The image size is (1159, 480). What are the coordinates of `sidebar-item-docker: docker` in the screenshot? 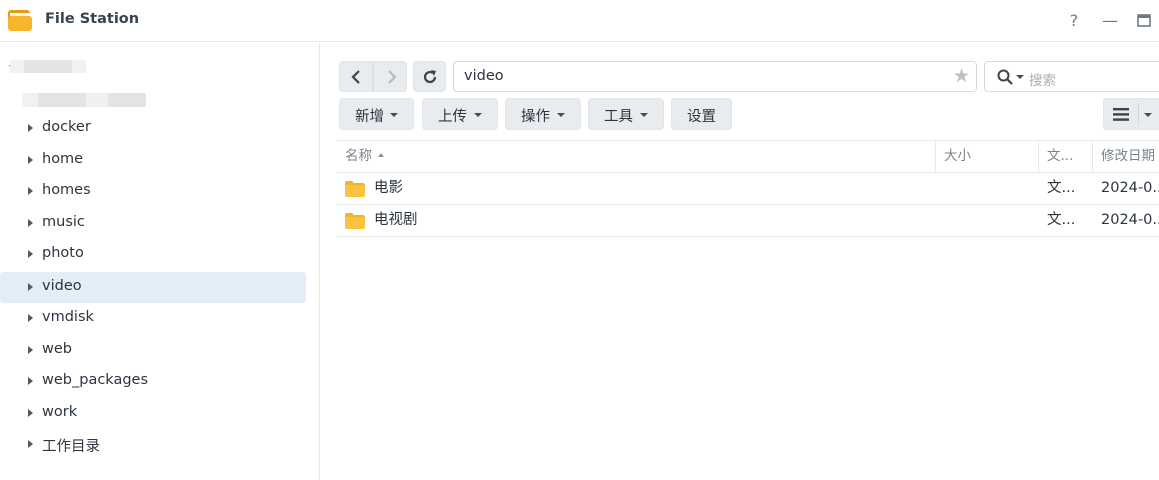 It's located at (153, 128).